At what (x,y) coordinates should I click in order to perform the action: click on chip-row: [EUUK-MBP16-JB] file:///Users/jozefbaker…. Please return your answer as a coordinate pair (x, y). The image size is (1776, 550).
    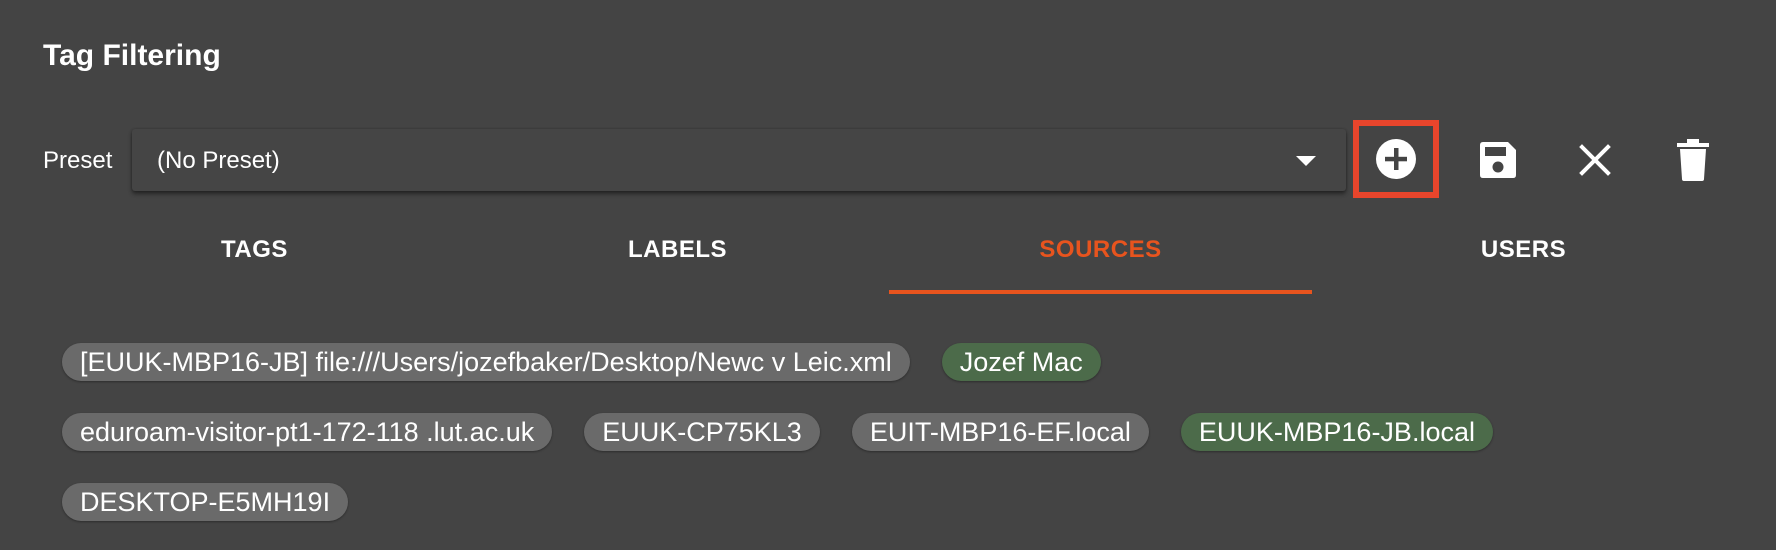
    Looking at the image, I should click on (902, 362).